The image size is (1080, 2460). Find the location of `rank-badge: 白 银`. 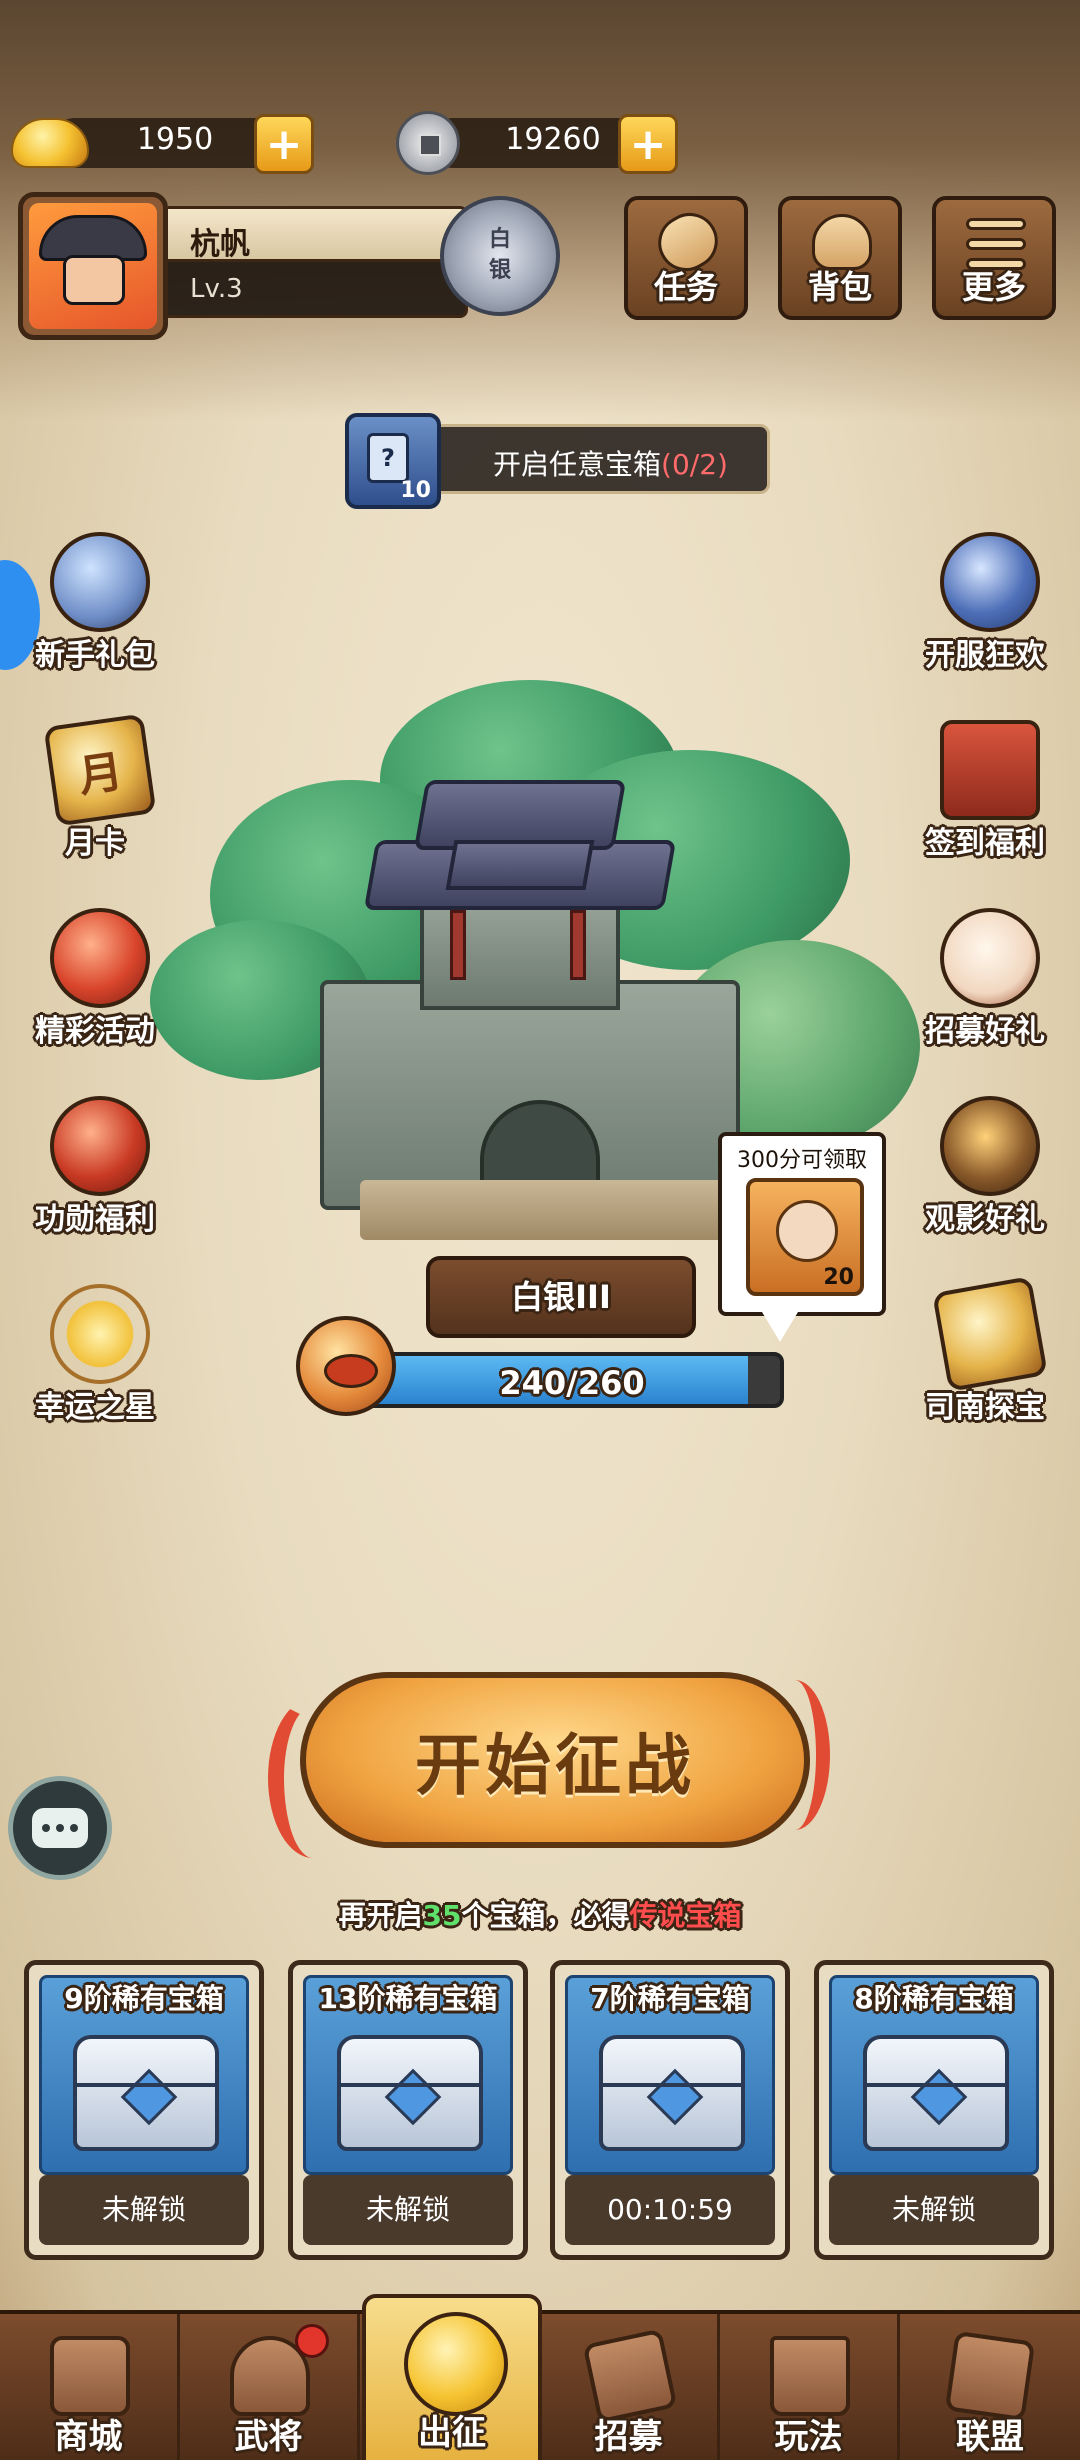

rank-badge: 白 银 is located at coordinates (500, 256).